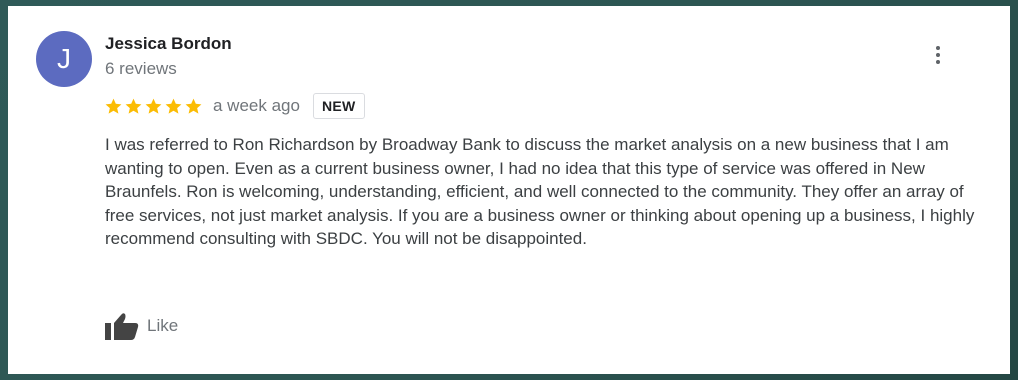 This screenshot has height=380, width=1018. I want to click on avatar-initial: J, so click(64, 58).